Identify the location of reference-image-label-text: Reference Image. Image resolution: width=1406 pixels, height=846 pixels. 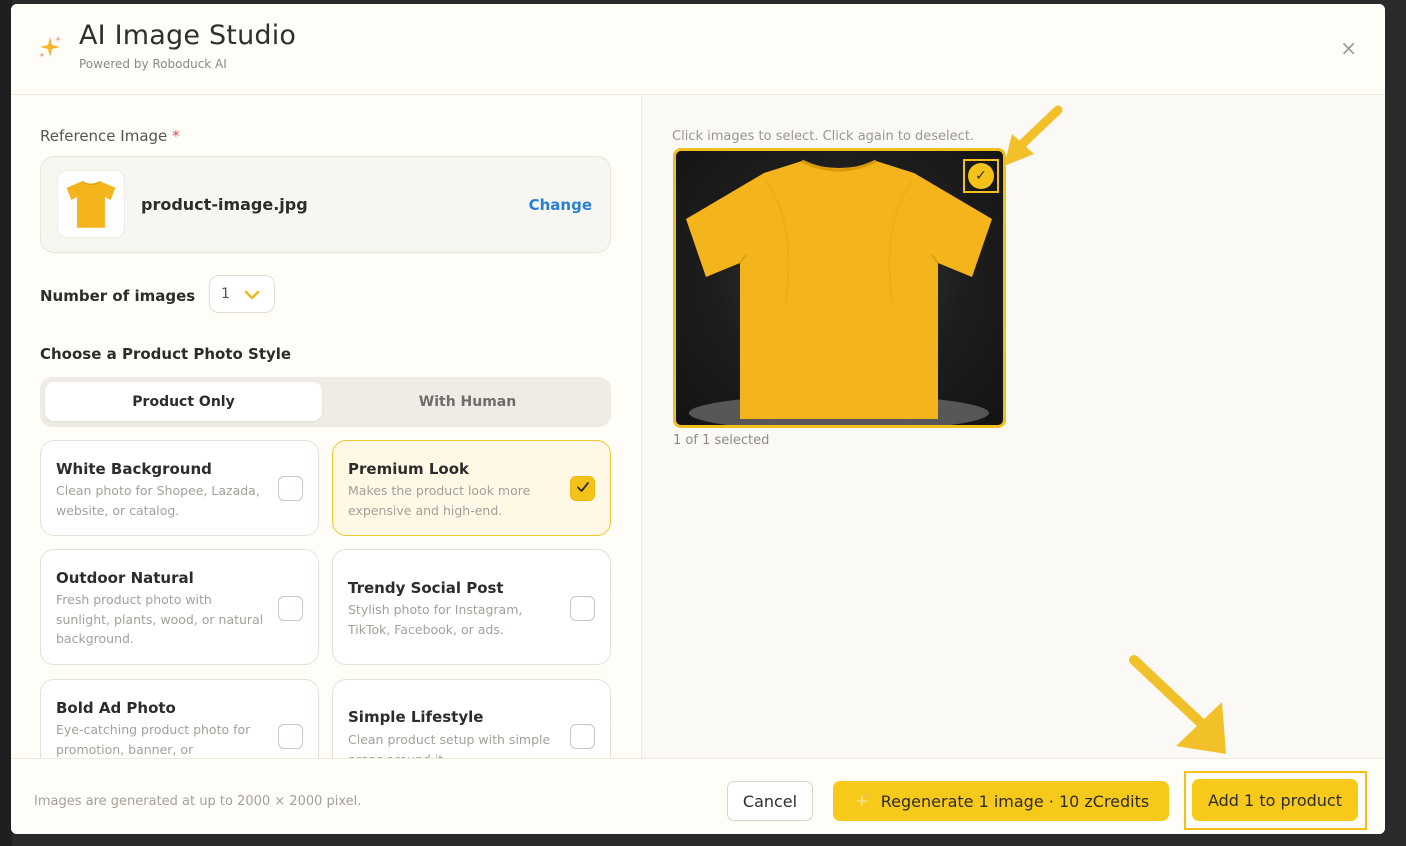
(104, 136).